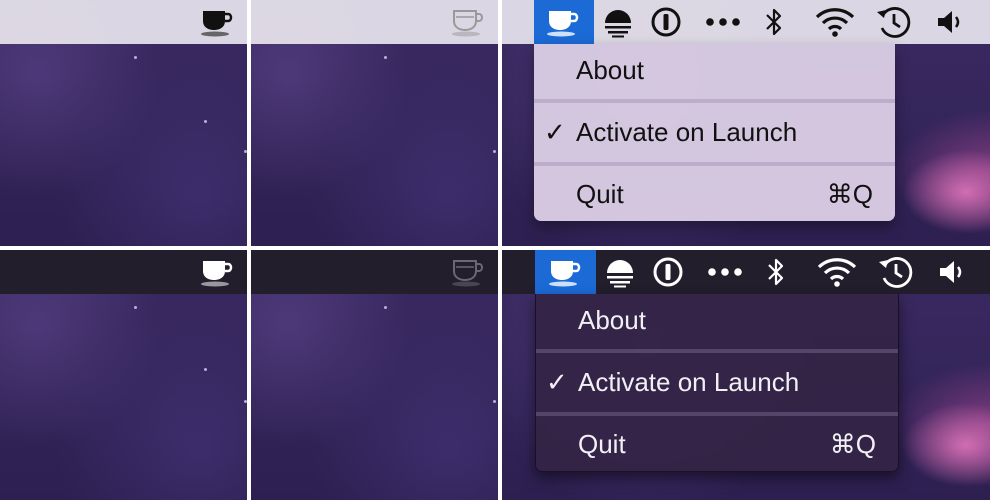 The image size is (990, 500). I want to click on panel-dark-active, so click(123, 375).